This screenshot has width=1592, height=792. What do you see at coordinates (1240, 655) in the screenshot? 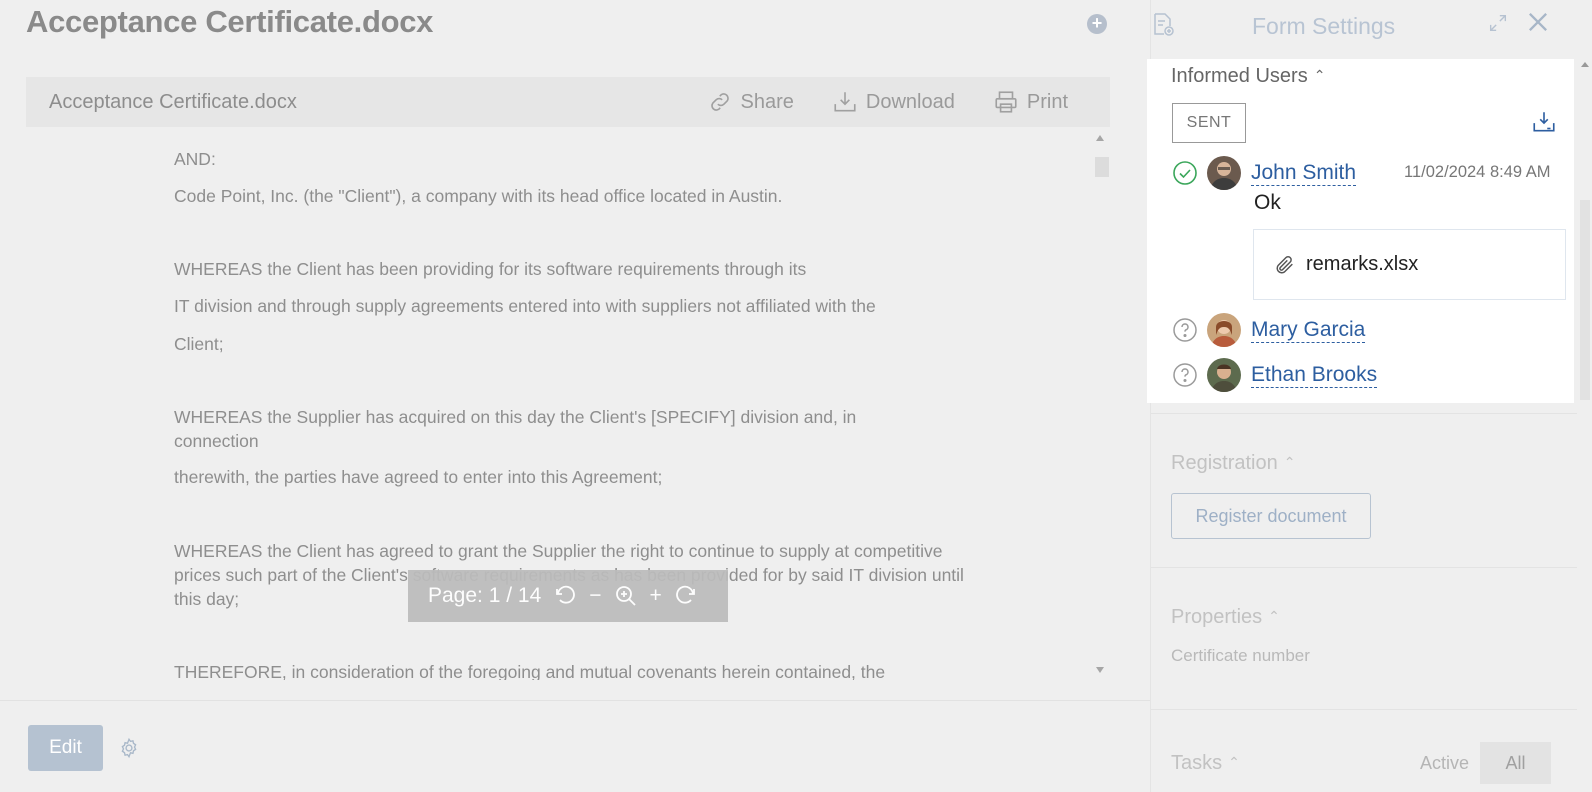
I see `certificate-number-label: Certificate number` at bounding box center [1240, 655].